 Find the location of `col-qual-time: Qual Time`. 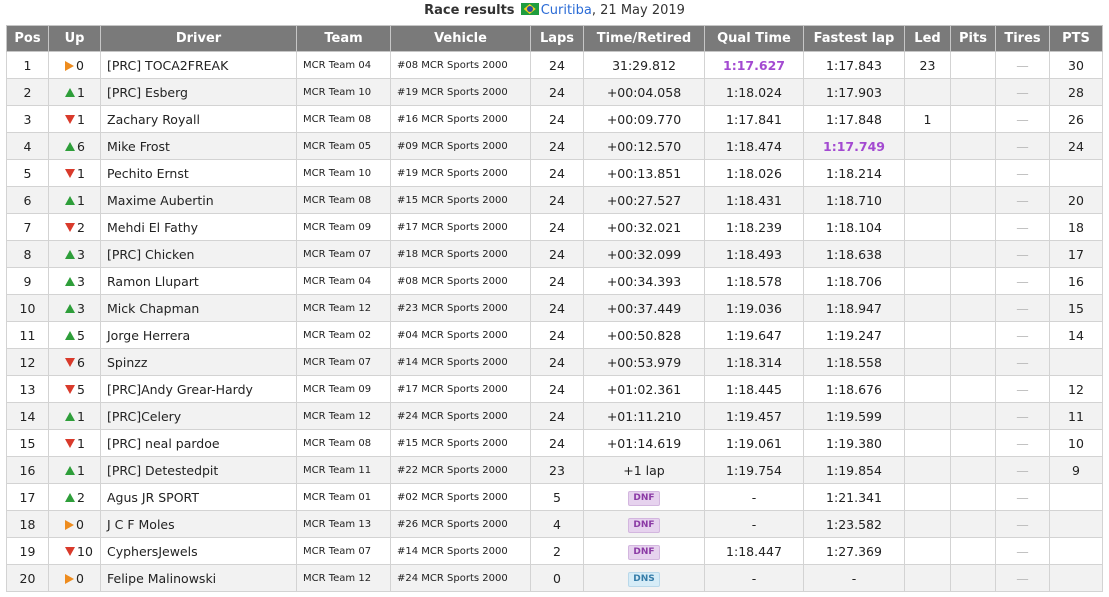

col-qual-time: Qual Time is located at coordinates (754, 38).